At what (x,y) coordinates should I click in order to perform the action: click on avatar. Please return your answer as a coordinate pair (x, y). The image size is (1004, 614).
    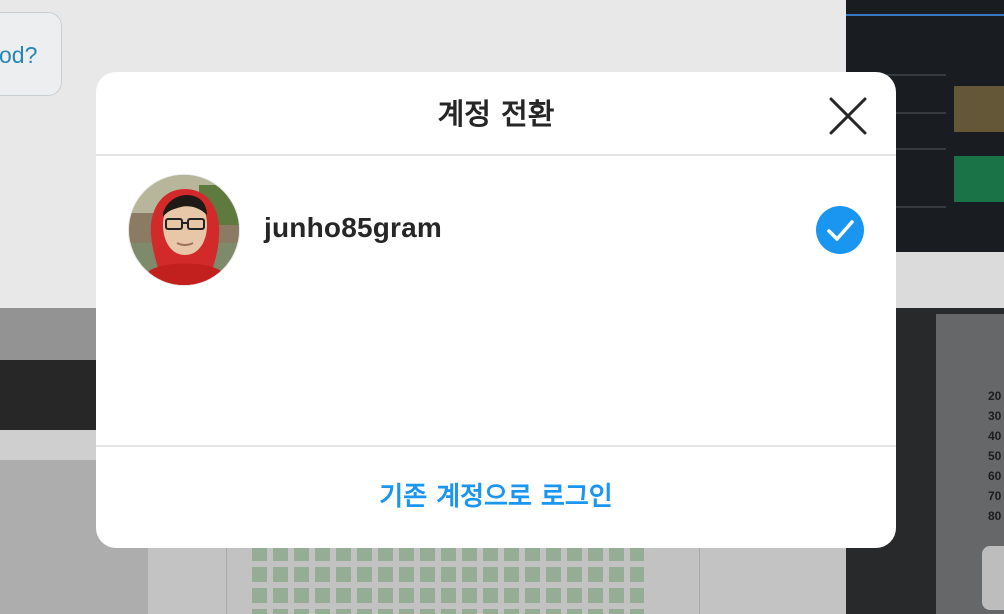
    Looking at the image, I should click on (184, 230).